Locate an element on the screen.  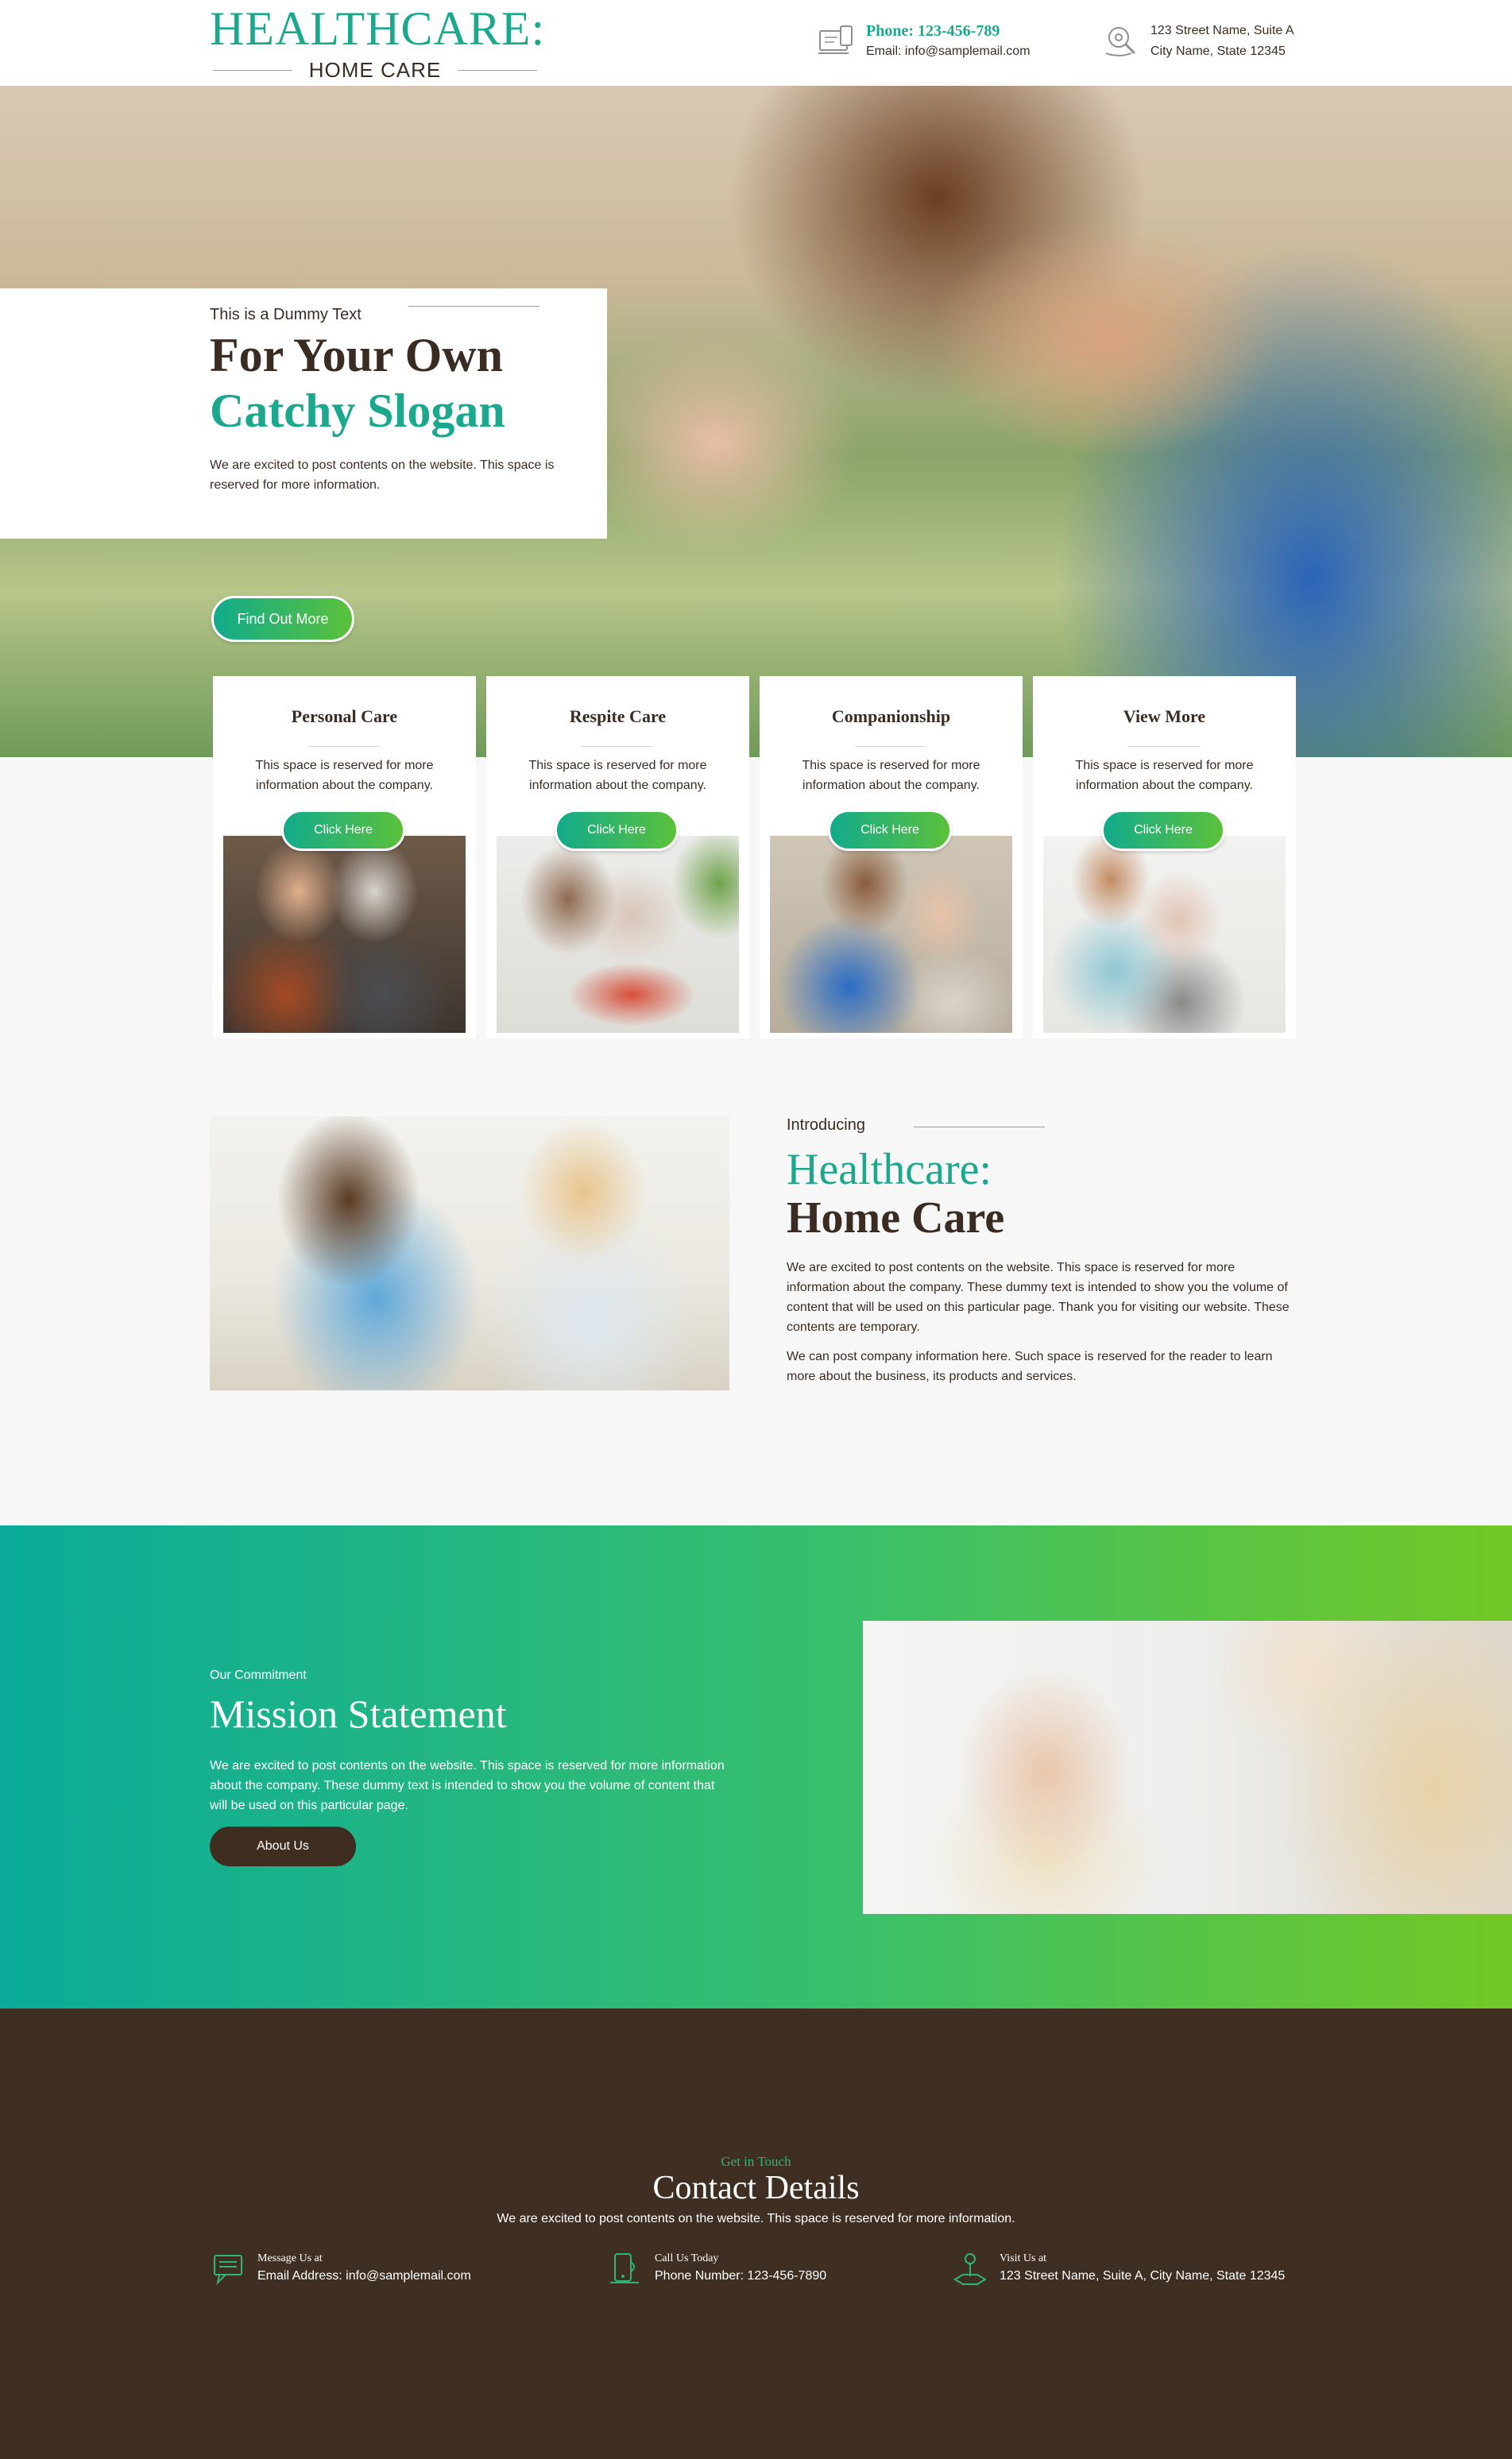
footer-contact-title: Message Us at is located at coordinates (290, 2258).